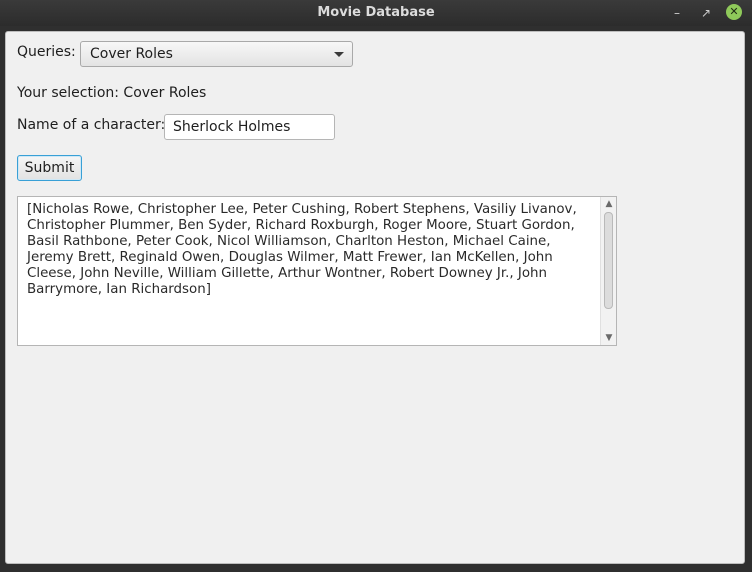 Image resolution: width=752 pixels, height=572 pixels. I want to click on results-scrollbar: ▲ ▼, so click(608, 271).